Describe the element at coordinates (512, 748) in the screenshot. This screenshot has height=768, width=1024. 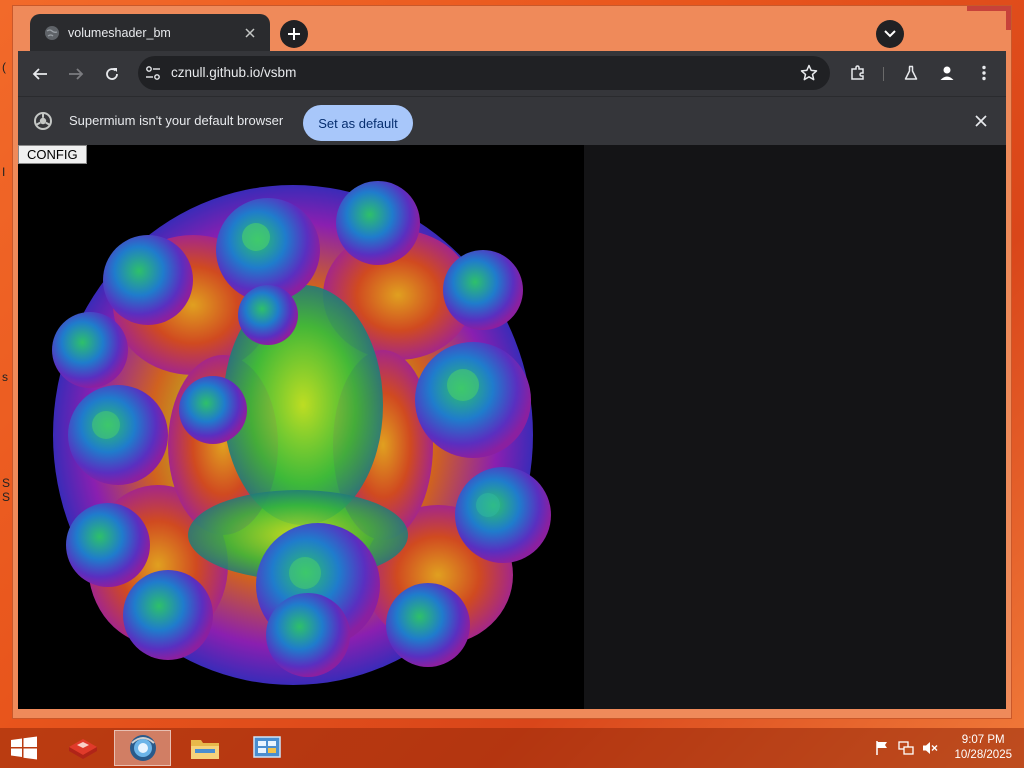
I see `taskbar: 9:07 PM 10/28/2025` at that location.